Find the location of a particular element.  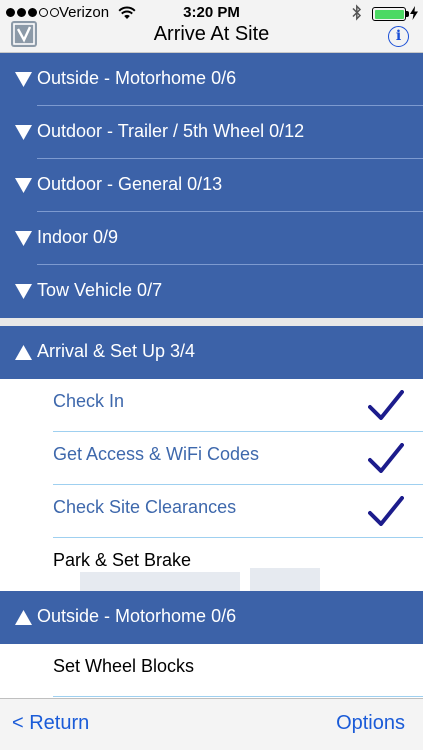

bottom-toolbar: < Return Options is located at coordinates (211, 724).